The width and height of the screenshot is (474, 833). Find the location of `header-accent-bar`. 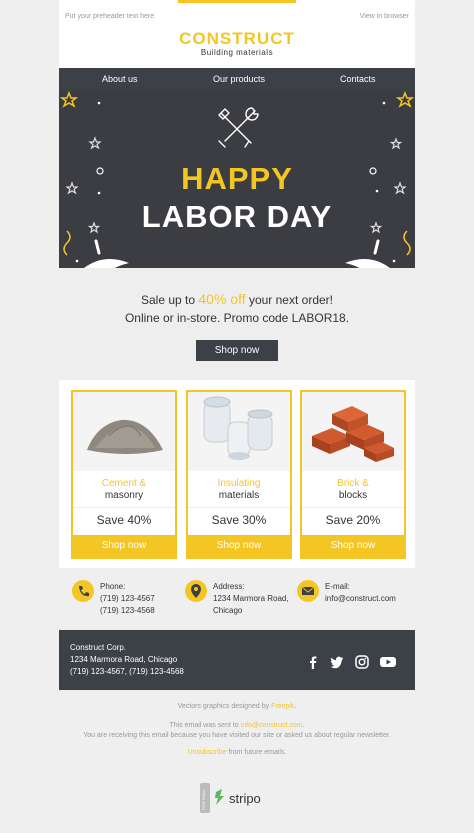

header-accent-bar is located at coordinates (237, 1).